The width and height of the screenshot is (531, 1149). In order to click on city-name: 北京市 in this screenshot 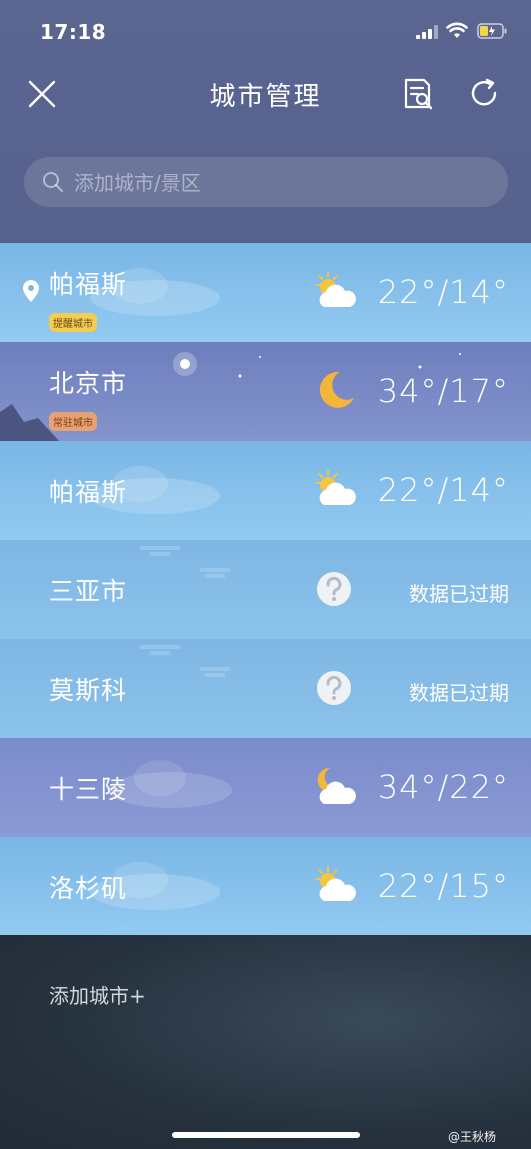, I will do `click(88, 383)`.